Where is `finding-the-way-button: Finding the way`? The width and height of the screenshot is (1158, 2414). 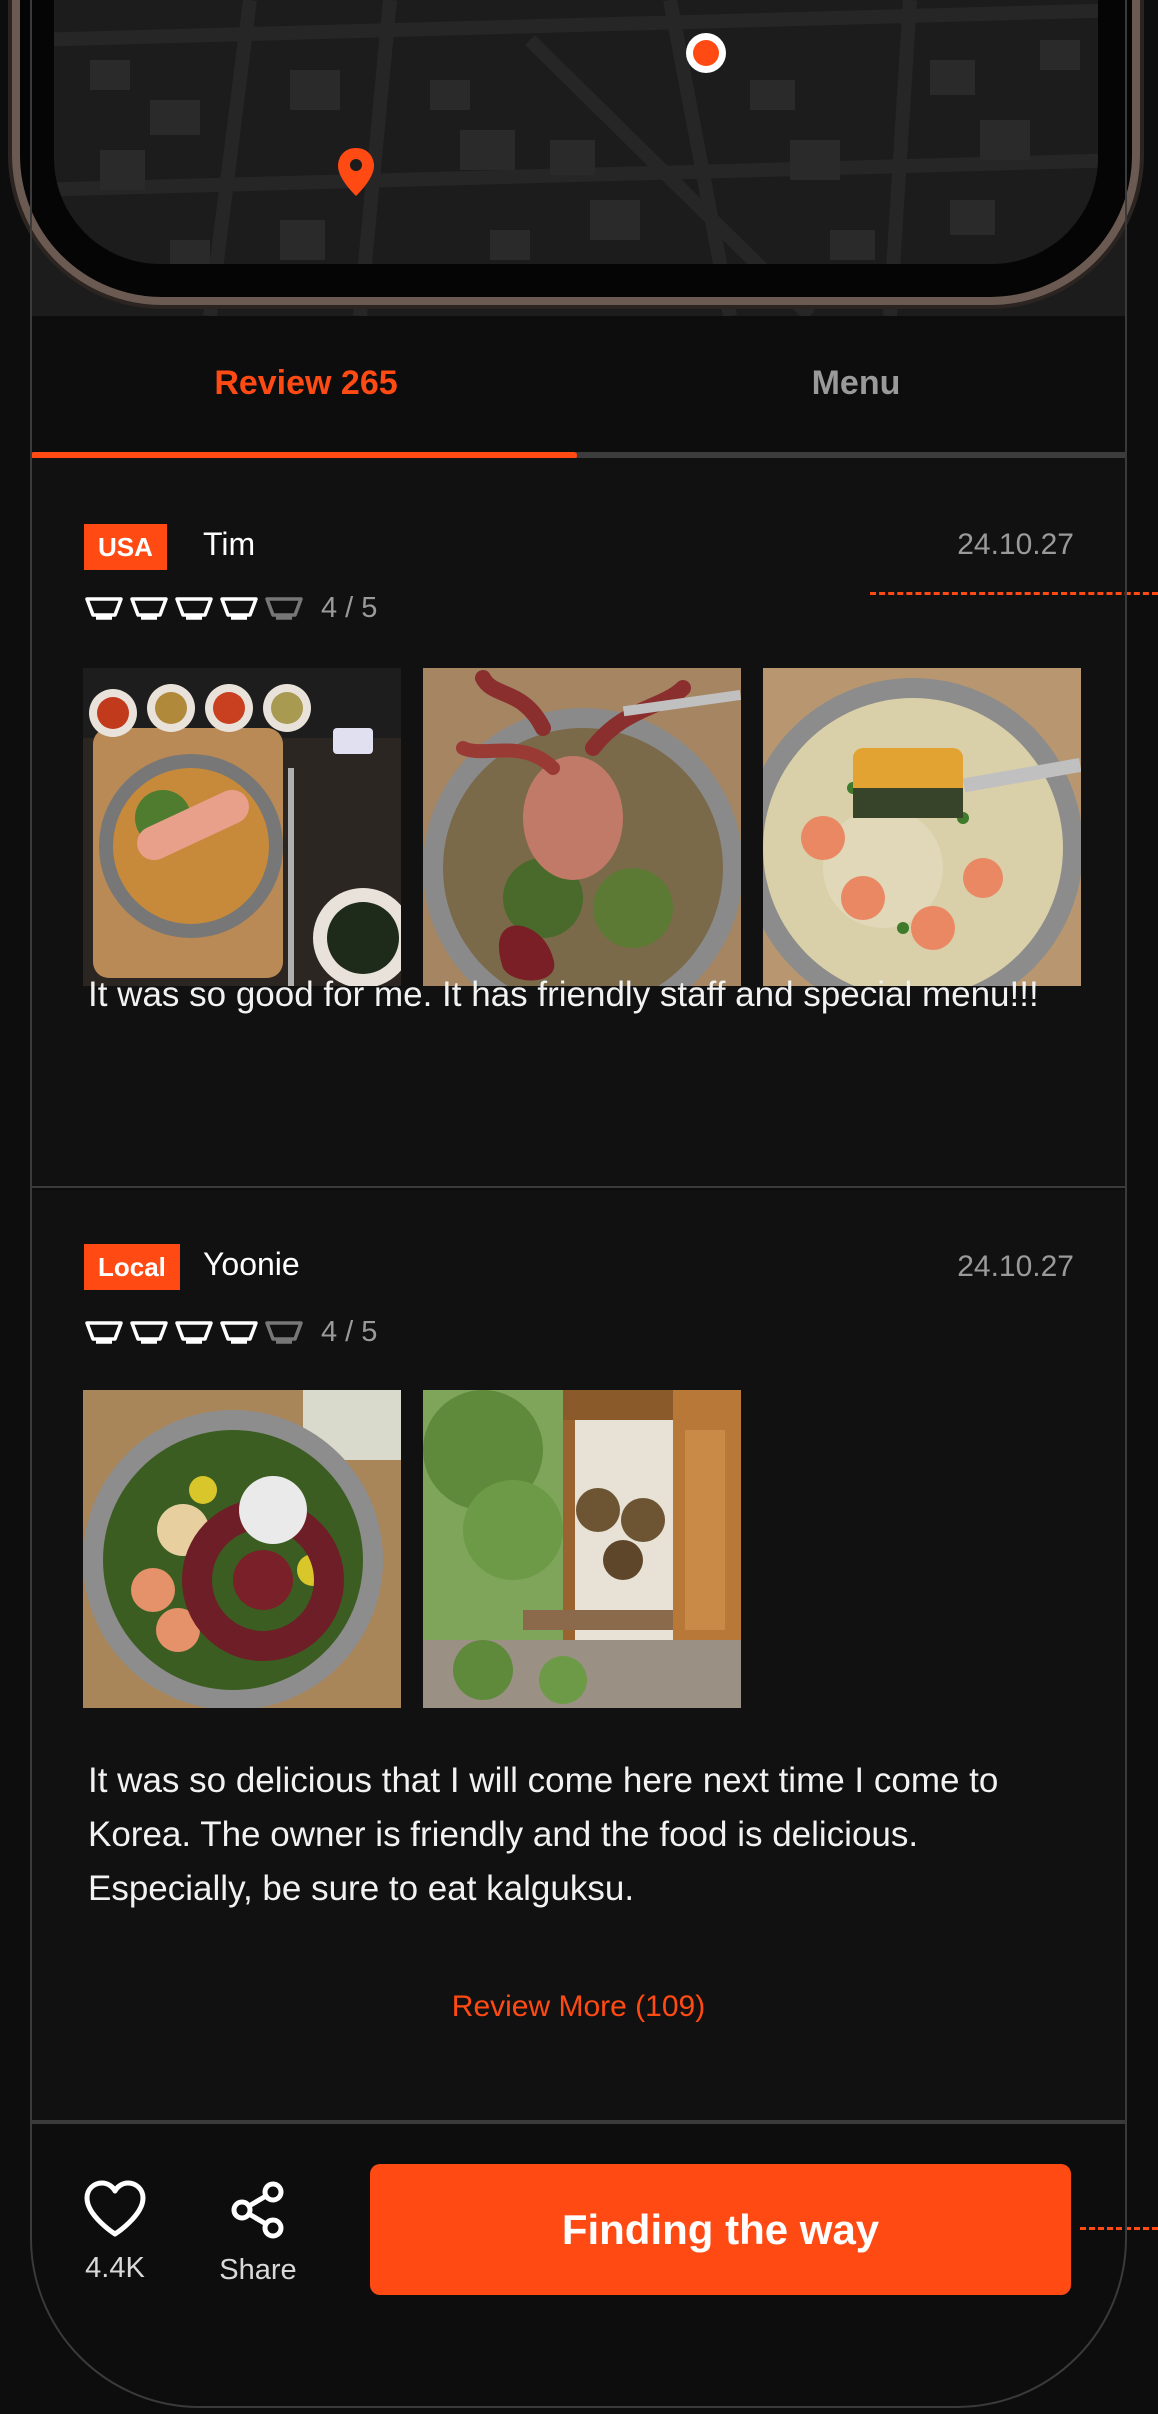
finding-the-way-button: Finding the way is located at coordinates (720, 2229).